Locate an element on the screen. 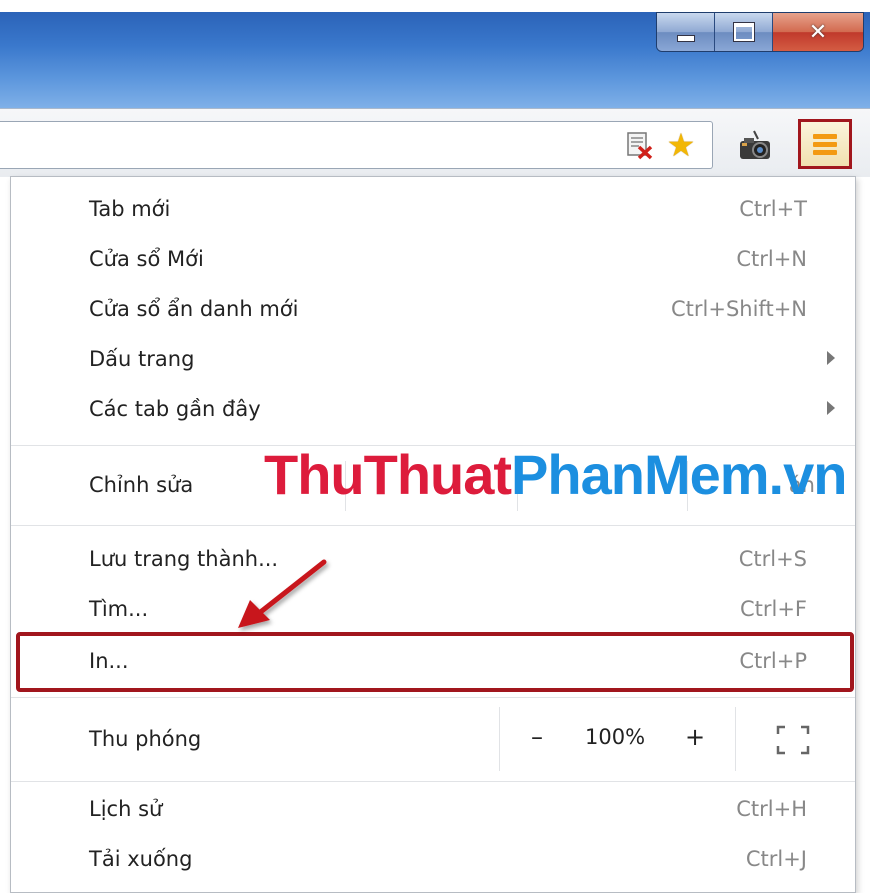  hamburger-icon is located at coordinates (825, 144).